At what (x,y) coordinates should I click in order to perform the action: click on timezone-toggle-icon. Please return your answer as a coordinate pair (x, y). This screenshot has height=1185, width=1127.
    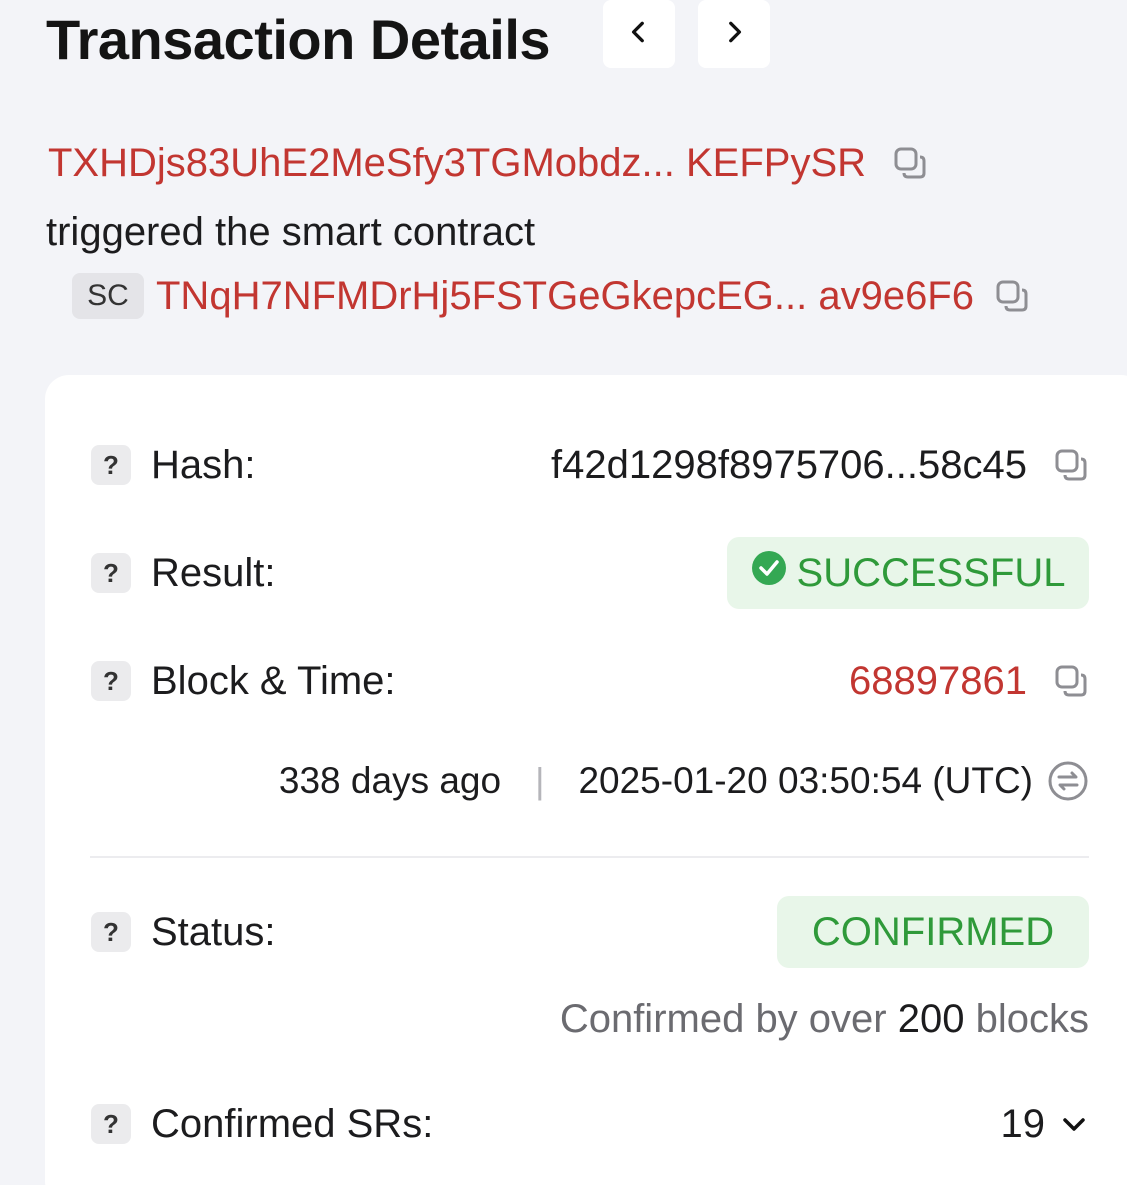
    Looking at the image, I should click on (1068, 781).